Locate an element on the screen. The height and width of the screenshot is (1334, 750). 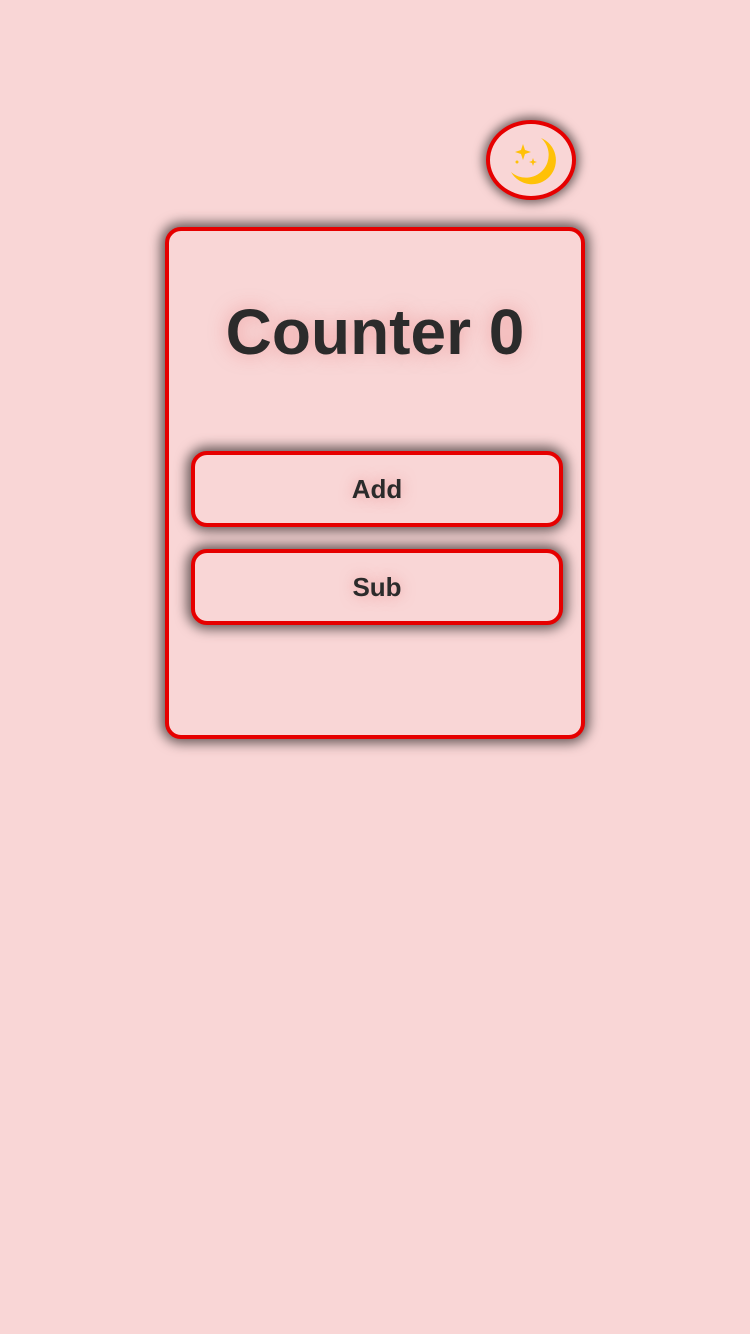
add-button-label: Add is located at coordinates (377, 488).